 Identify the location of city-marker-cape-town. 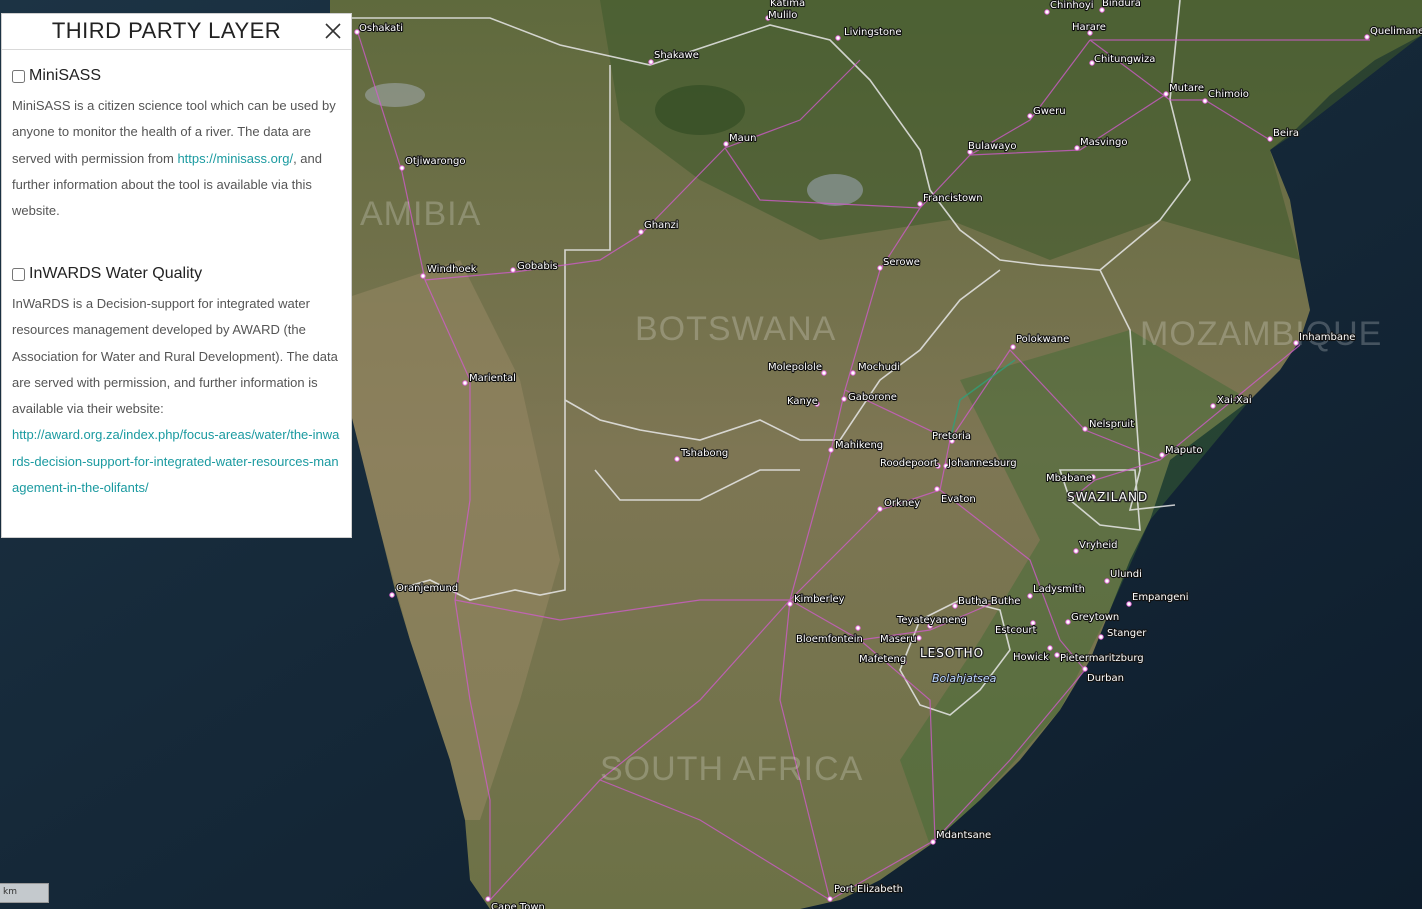
(488, 899).